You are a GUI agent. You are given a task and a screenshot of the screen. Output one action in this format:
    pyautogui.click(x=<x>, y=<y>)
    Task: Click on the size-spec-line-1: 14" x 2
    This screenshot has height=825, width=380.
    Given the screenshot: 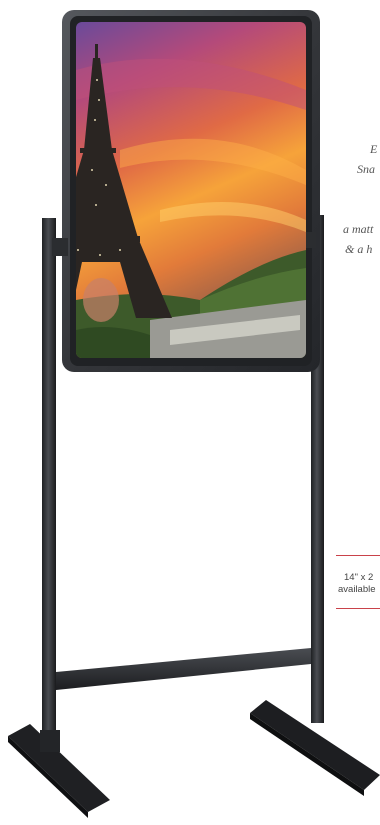 What is the action you would take?
    pyautogui.click(x=359, y=577)
    